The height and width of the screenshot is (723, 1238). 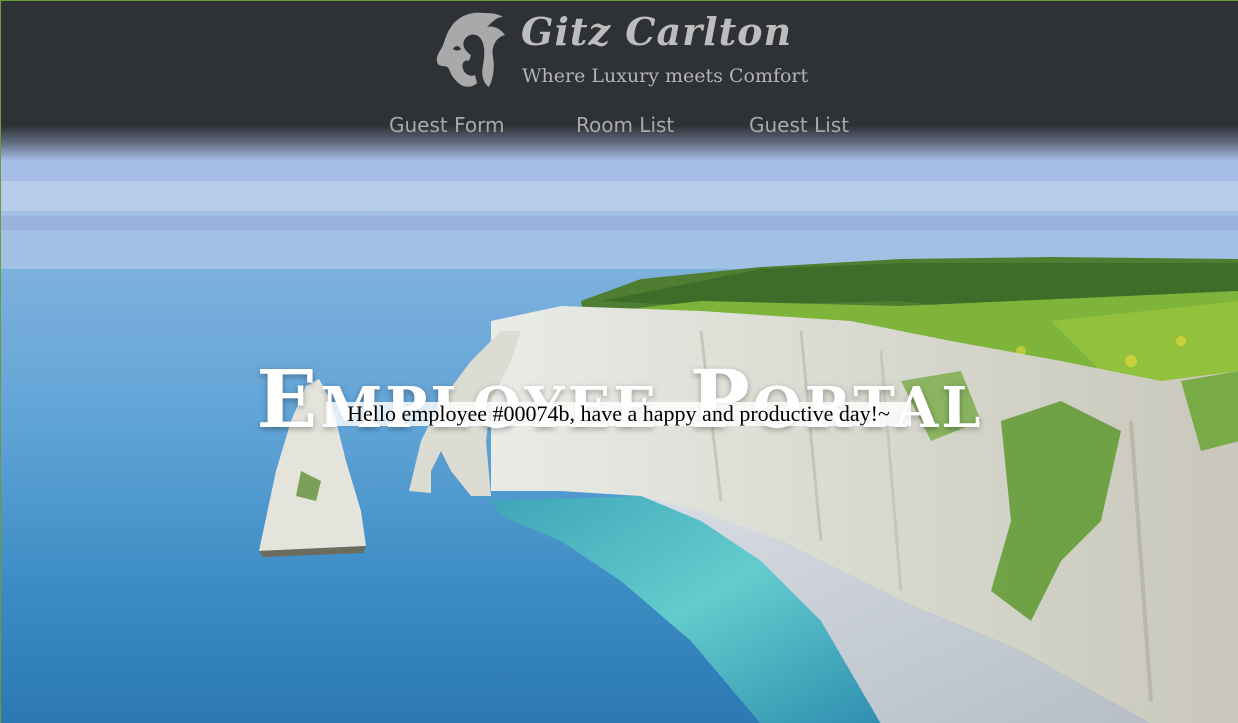 I want to click on page-title: Employee Portal, so click(x=620, y=398).